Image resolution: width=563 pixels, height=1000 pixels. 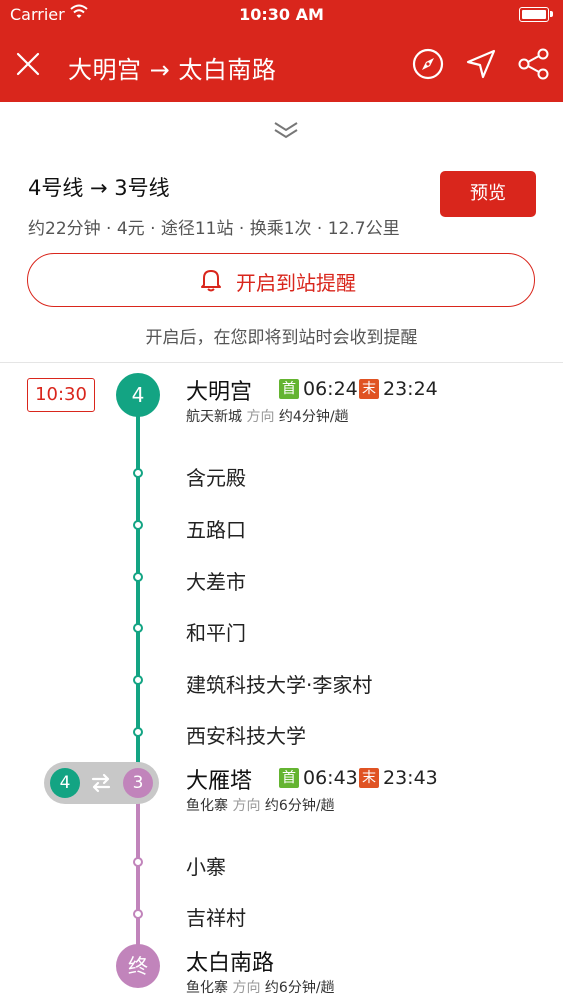 What do you see at coordinates (206, 865) in the screenshot?
I see `list-item: 小寨` at bounding box center [206, 865].